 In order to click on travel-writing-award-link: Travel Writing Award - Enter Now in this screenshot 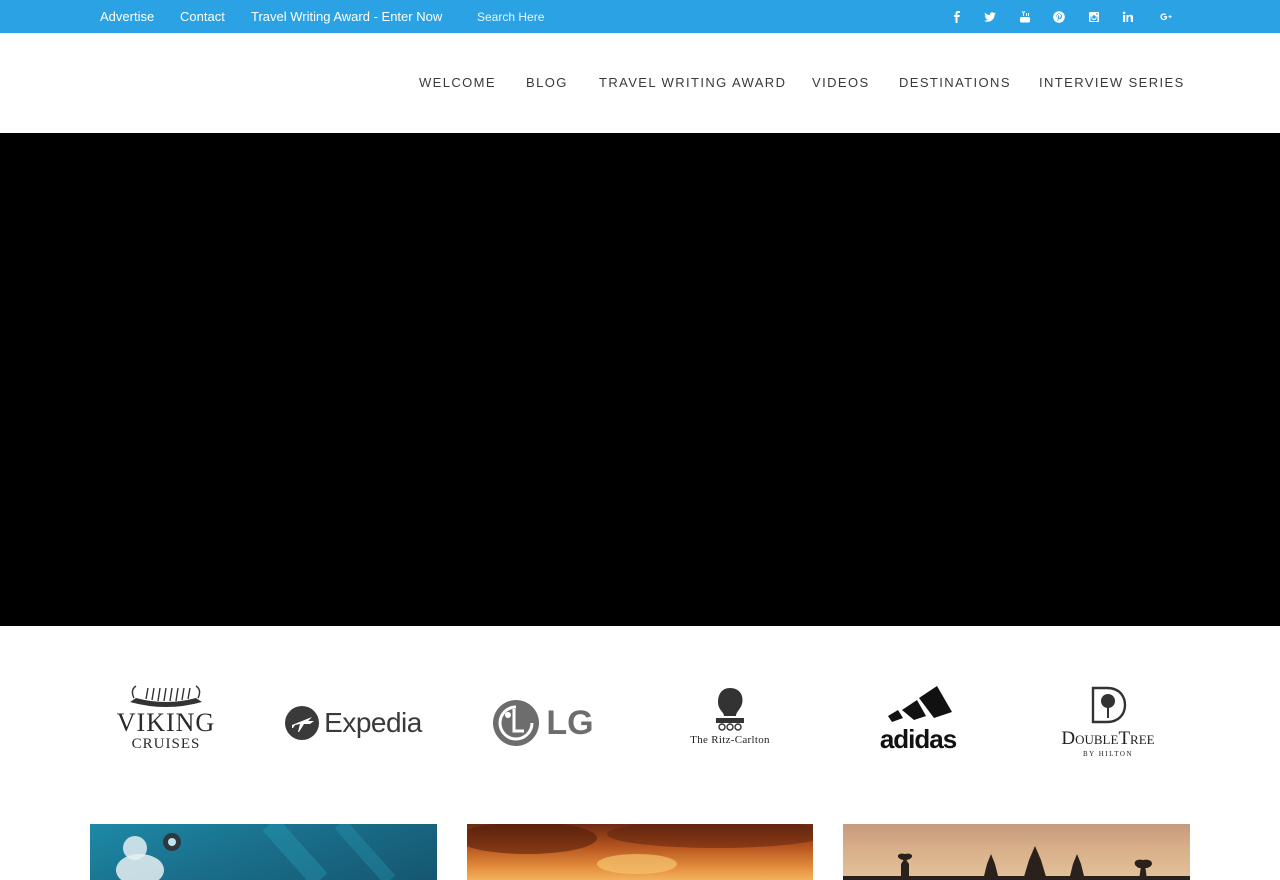, I will do `click(346, 16)`.